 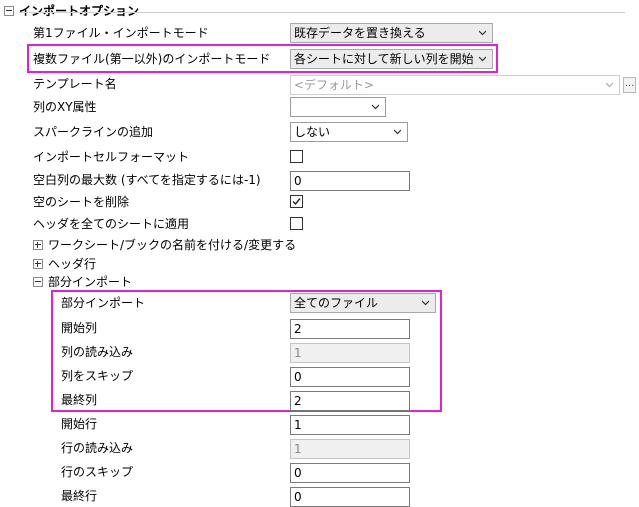 I want to click on read-rows-label: 行の読み込み, so click(x=97, y=448).